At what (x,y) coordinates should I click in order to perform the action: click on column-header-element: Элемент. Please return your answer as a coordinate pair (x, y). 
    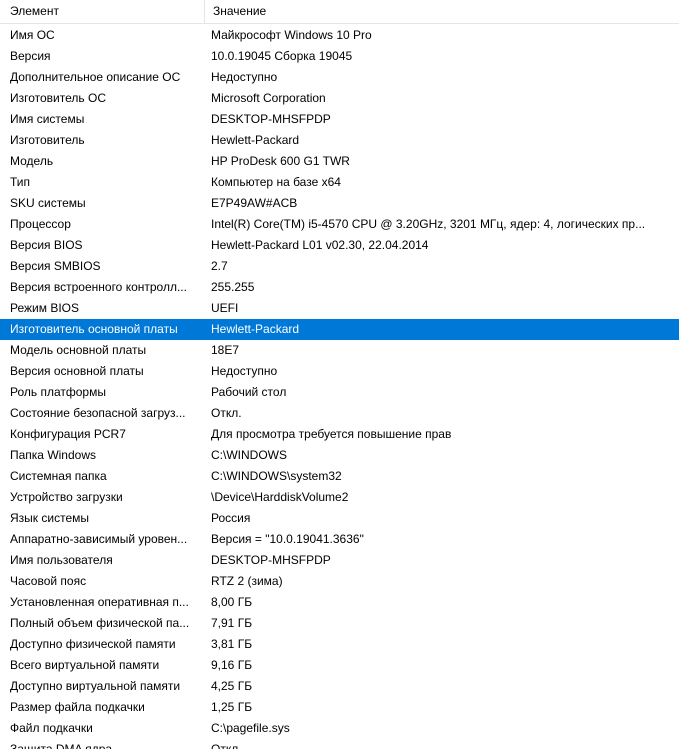
    Looking at the image, I should click on (102, 11).